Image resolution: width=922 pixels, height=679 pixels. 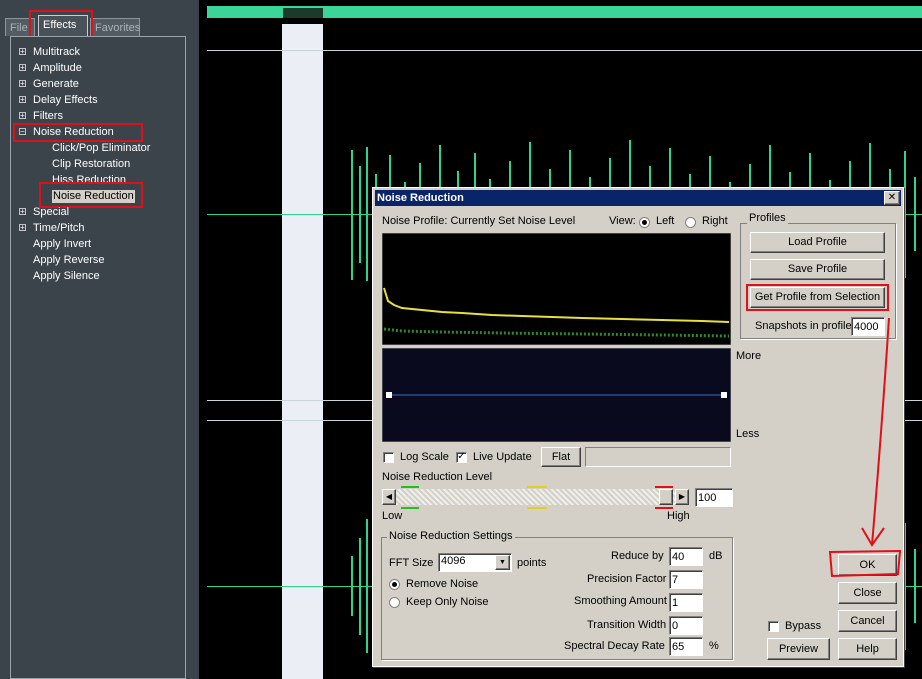 What do you see at coordinates (803, 626) in the screenshot?
I see `bypass-label: Bypass` at bounding box center [803, 626].